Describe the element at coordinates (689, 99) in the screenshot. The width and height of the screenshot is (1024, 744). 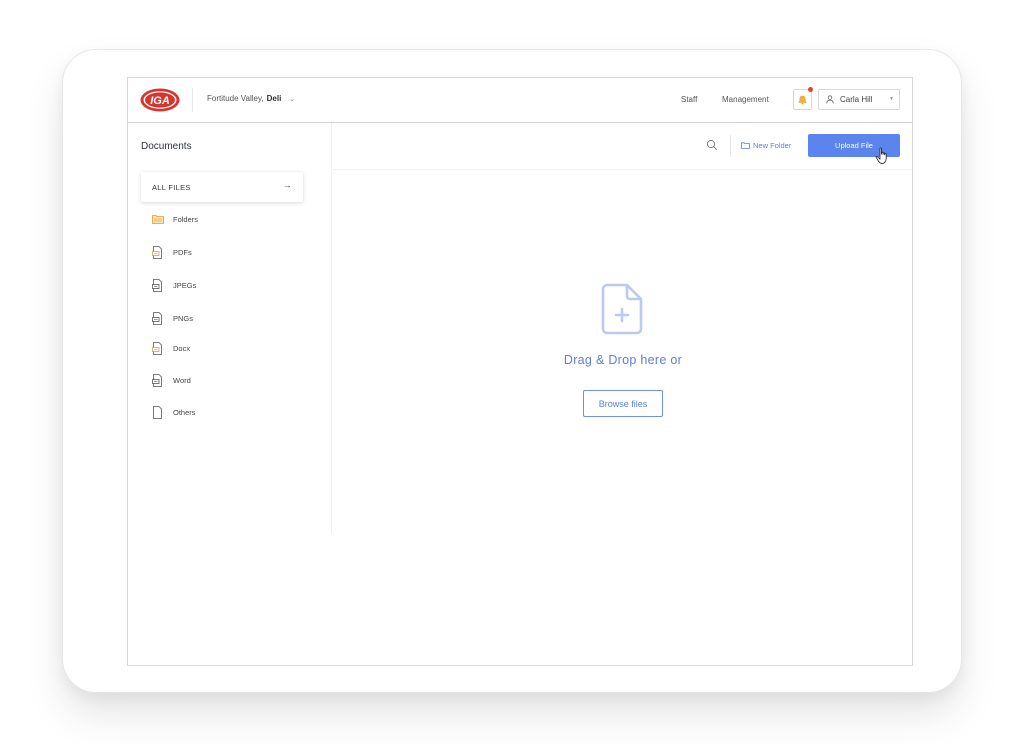
I see `nav-staff: Staff` at that location.